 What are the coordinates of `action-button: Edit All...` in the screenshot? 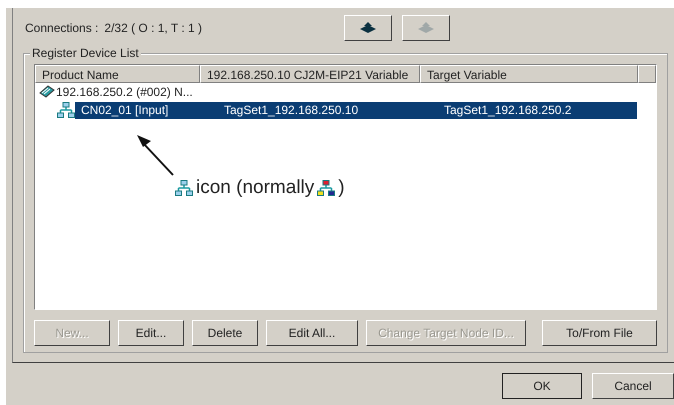 It's located at (312, 333).